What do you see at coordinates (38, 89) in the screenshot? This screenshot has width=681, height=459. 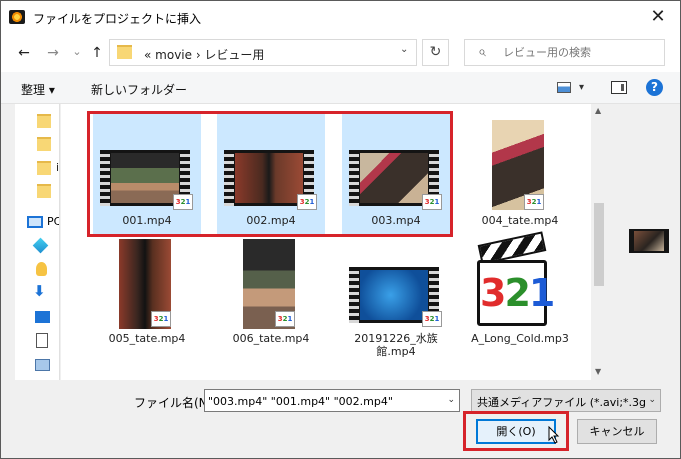 I see `organize-menu: 整理 ▾` at bounding box center [38, 89].